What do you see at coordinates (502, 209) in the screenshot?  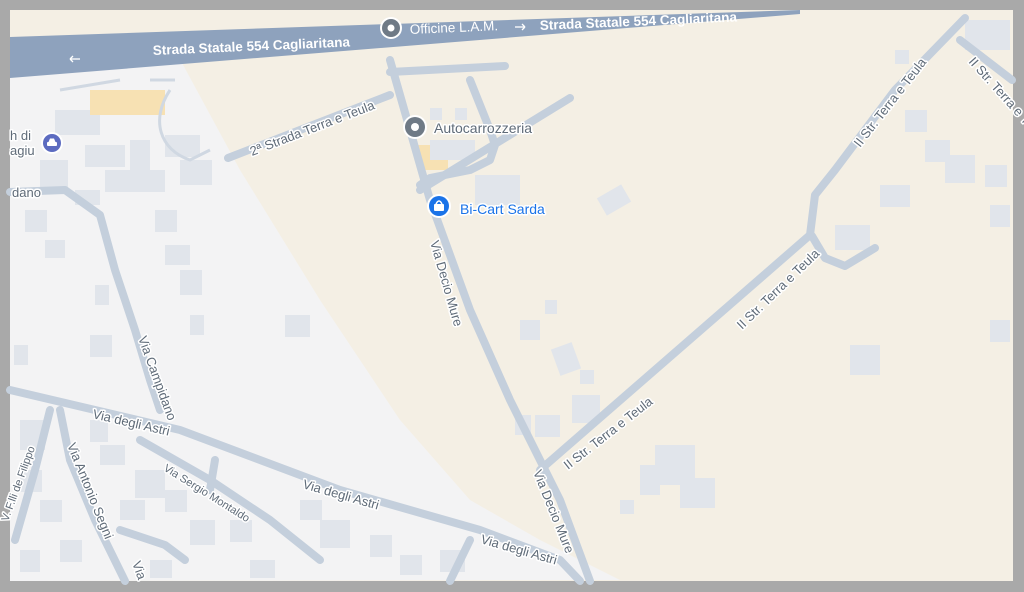 I see `poi-label: Bi-Cart Sarda` at bounding box center [502, 209].